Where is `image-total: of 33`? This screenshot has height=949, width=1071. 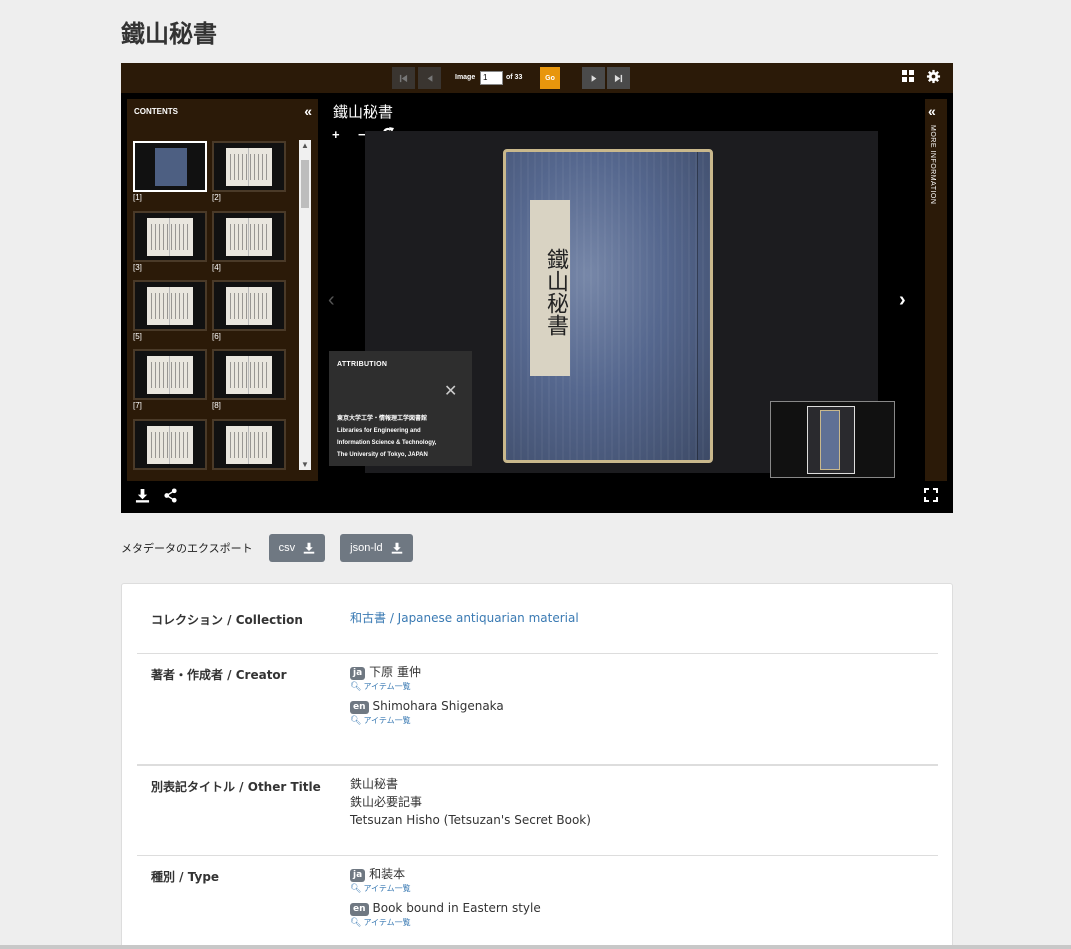
image-total: of 33 is located at coordinates (514, 77).